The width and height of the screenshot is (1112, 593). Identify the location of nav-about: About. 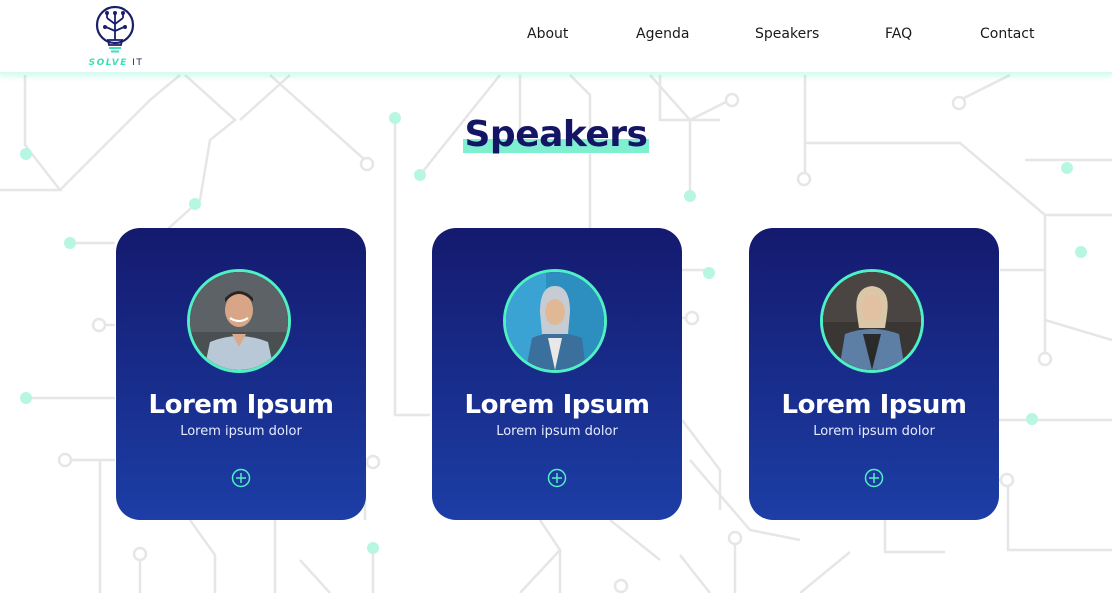
(547, 34).